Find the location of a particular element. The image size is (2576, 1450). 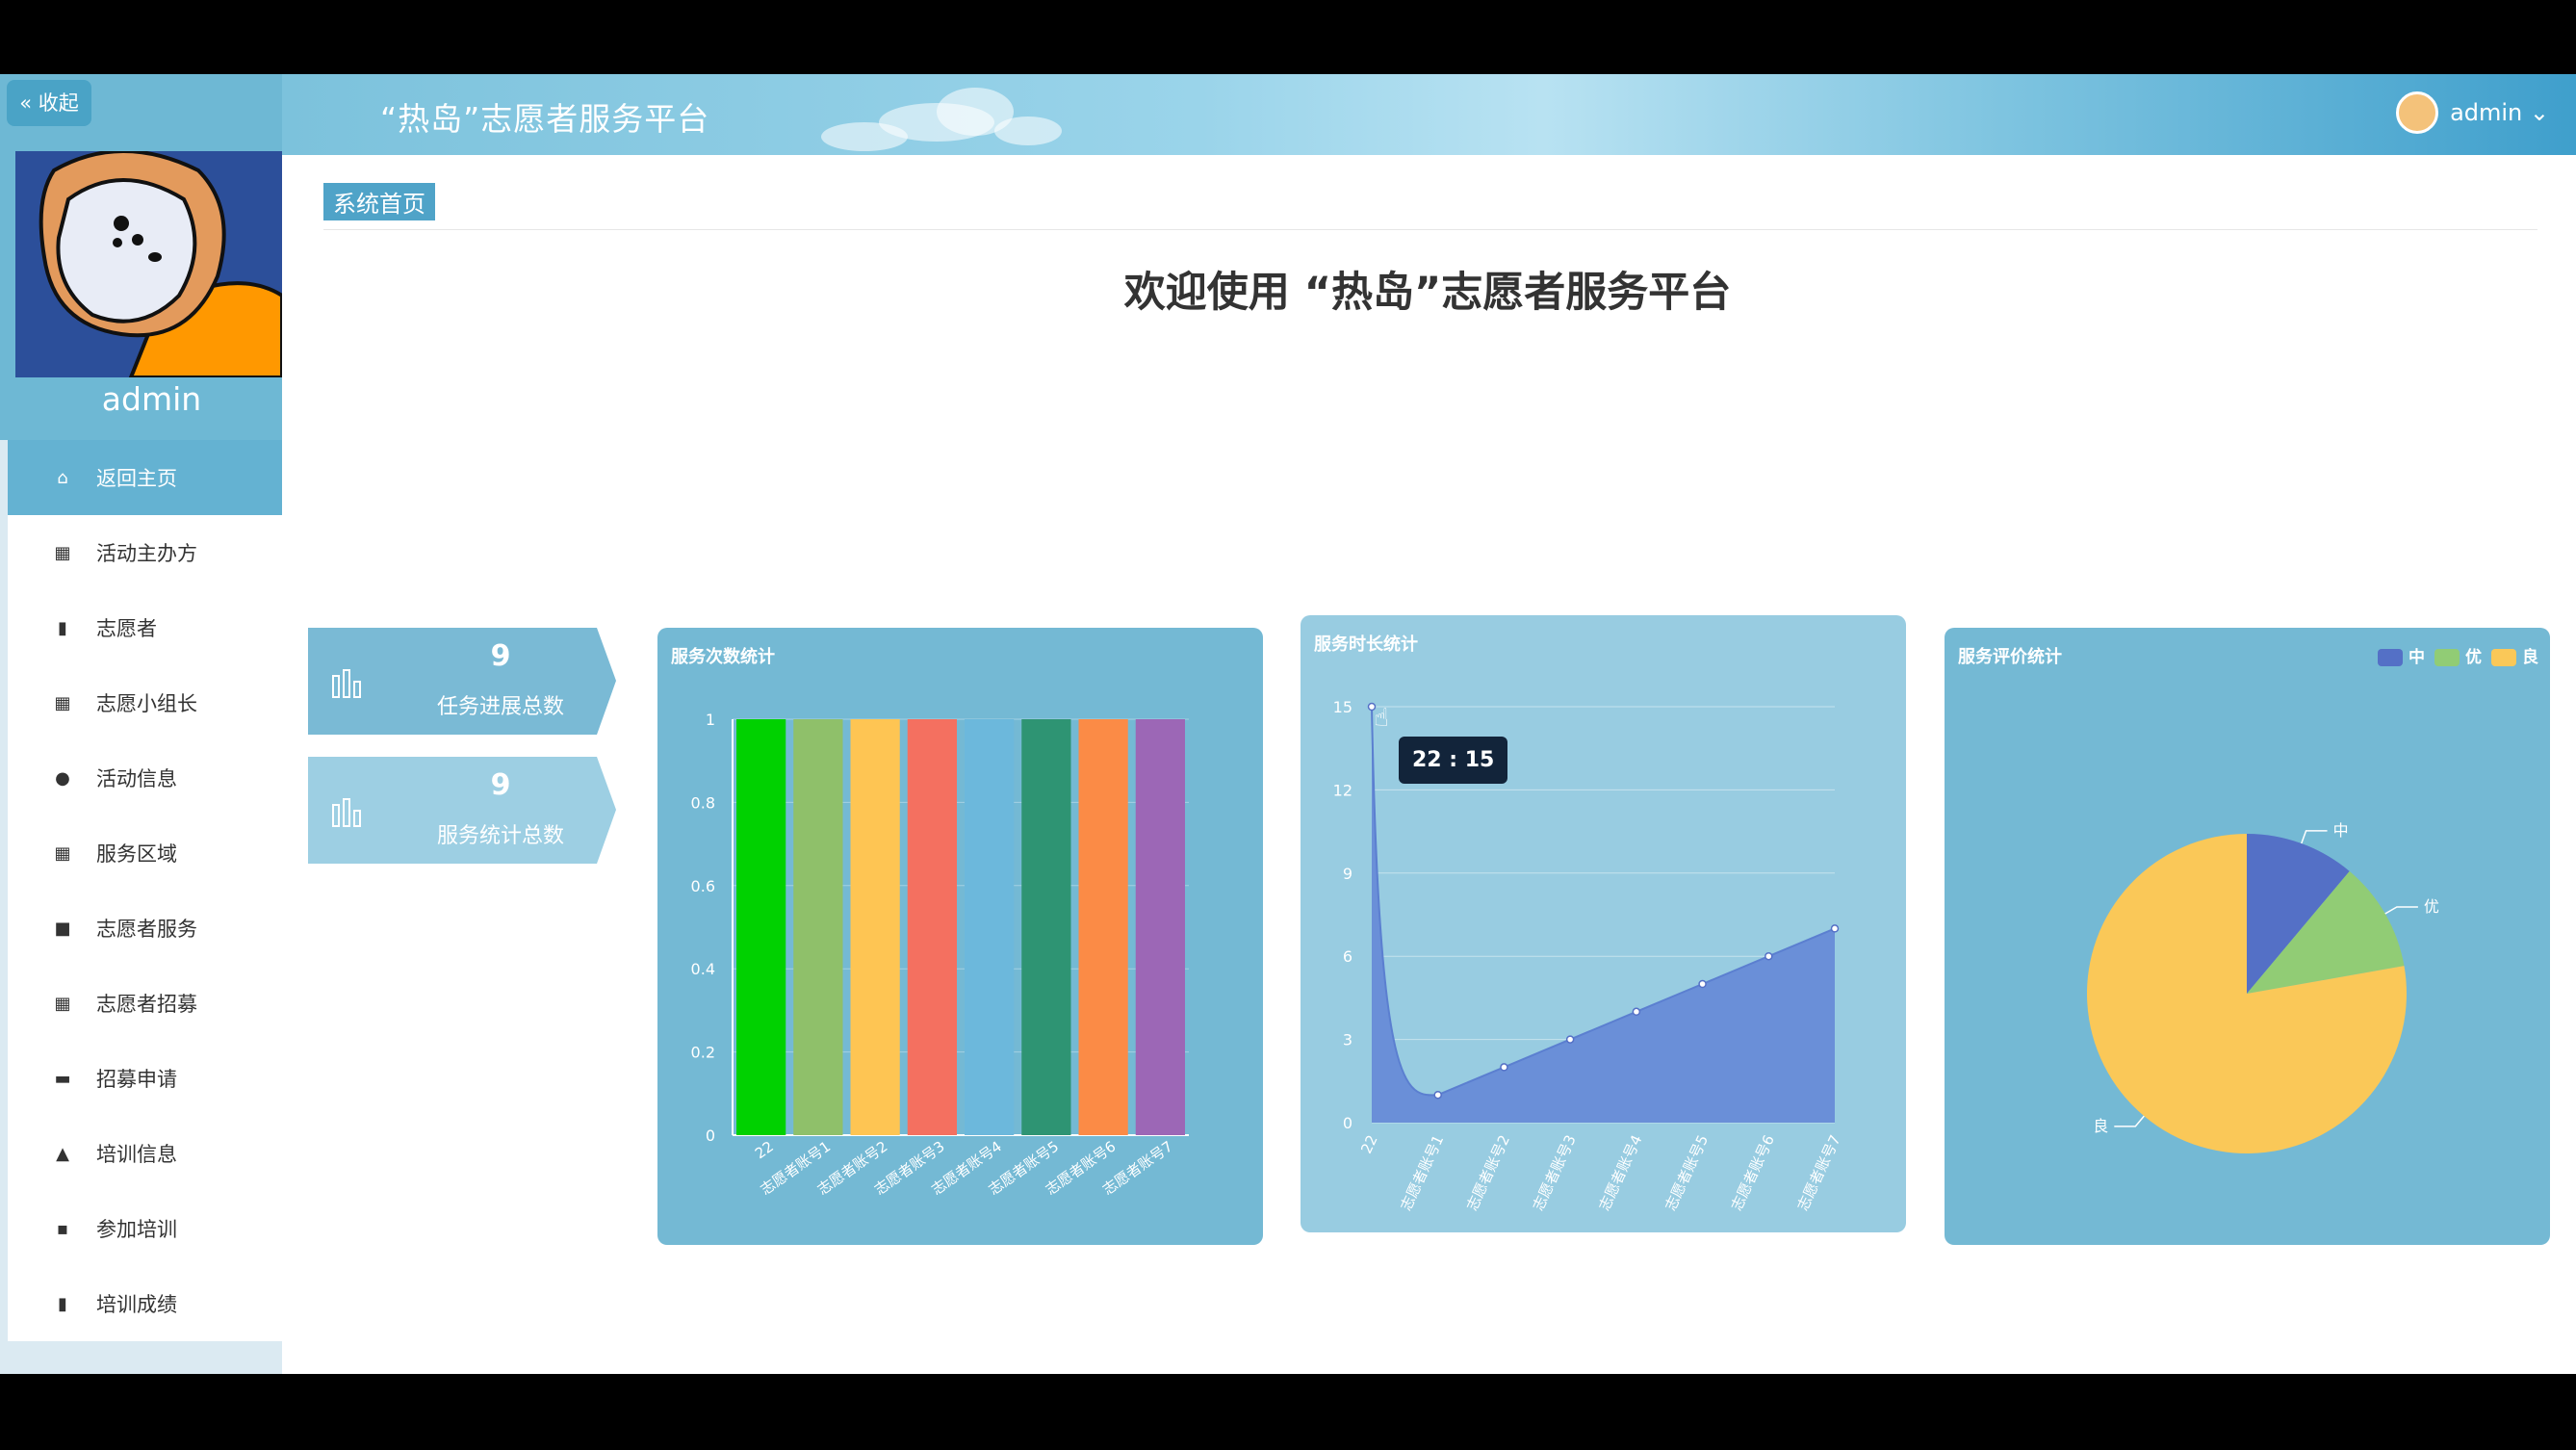

cursor-icon: ☝ is located at coordinates (1382, 718).